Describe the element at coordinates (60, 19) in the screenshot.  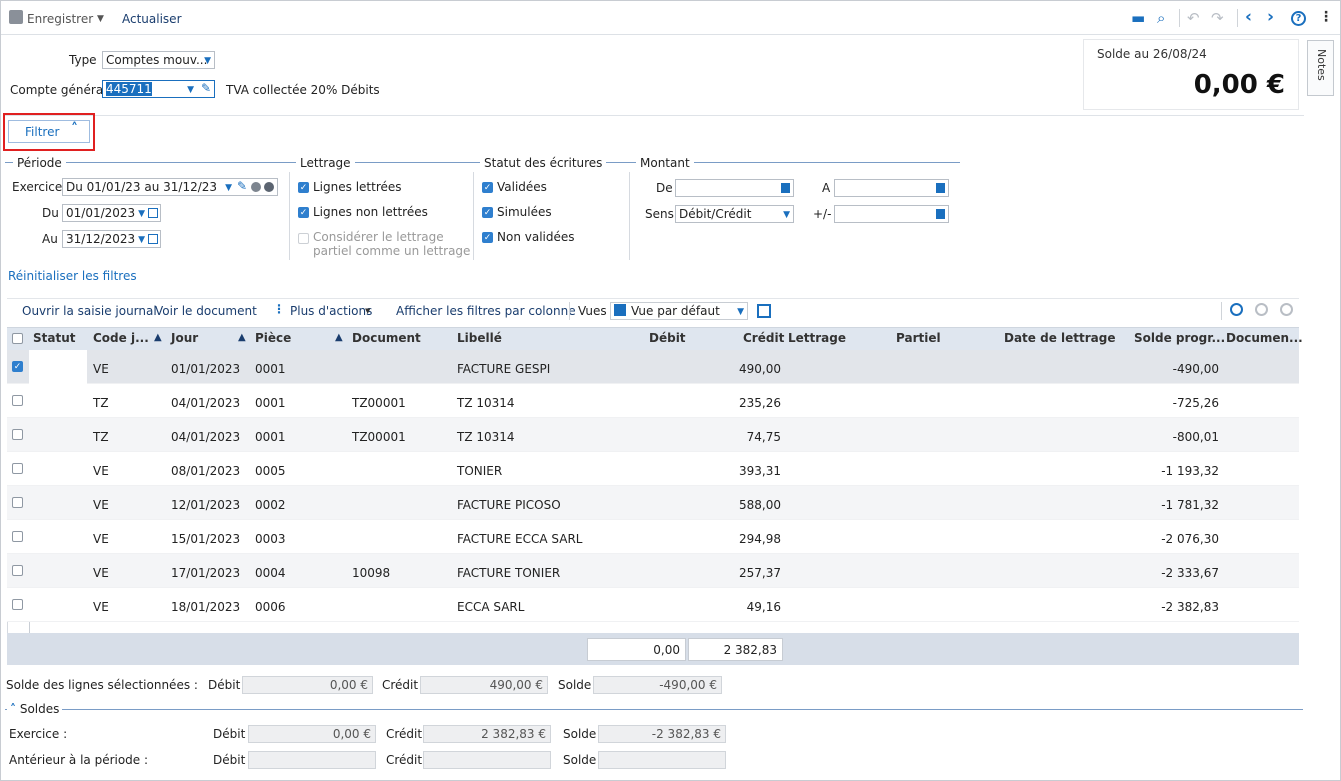
I see `save-button: Enregistrer` at that location.